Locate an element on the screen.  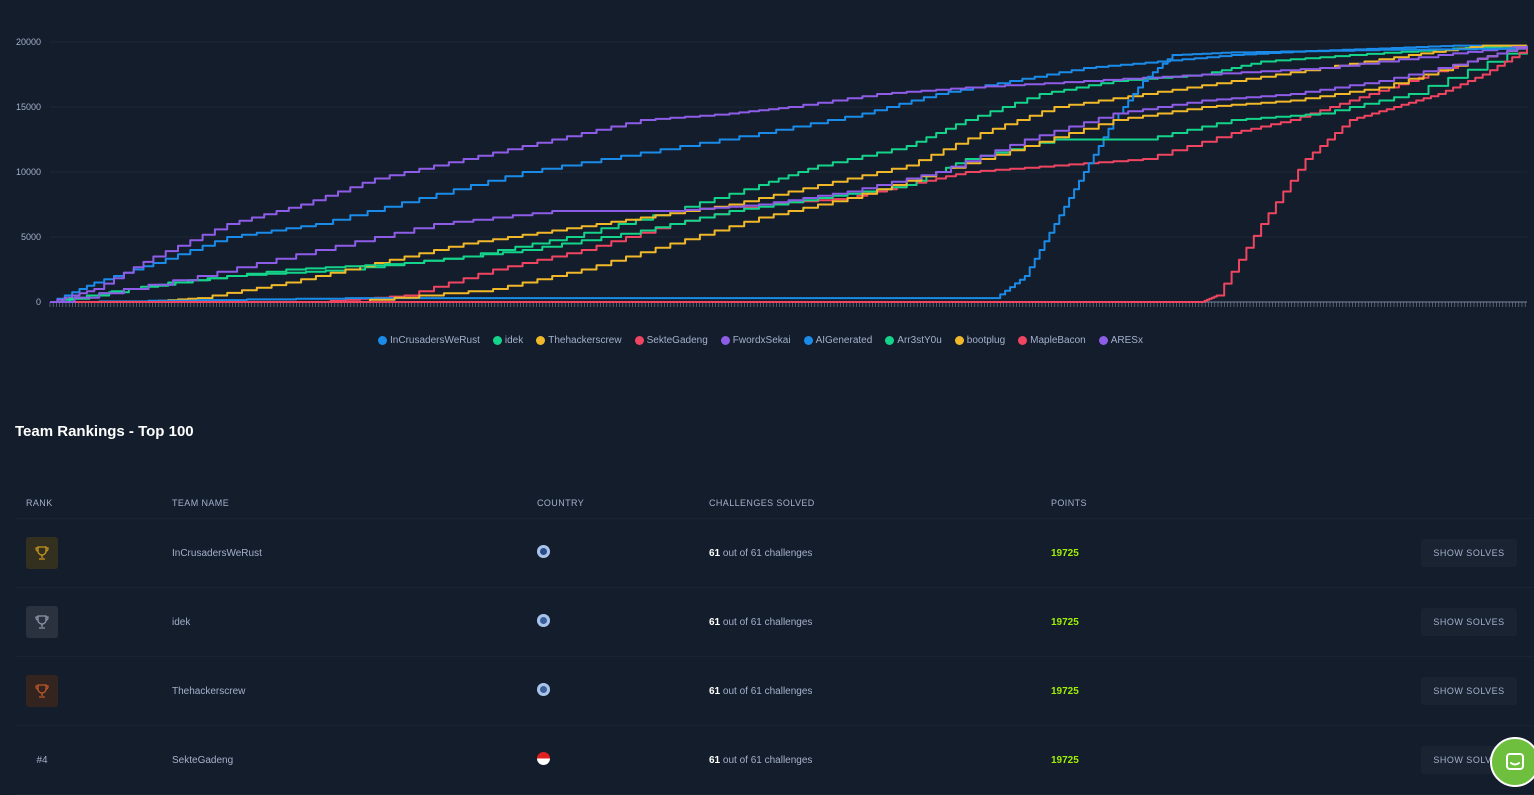
rank-number: #4 is located at coordinates (42, 760).